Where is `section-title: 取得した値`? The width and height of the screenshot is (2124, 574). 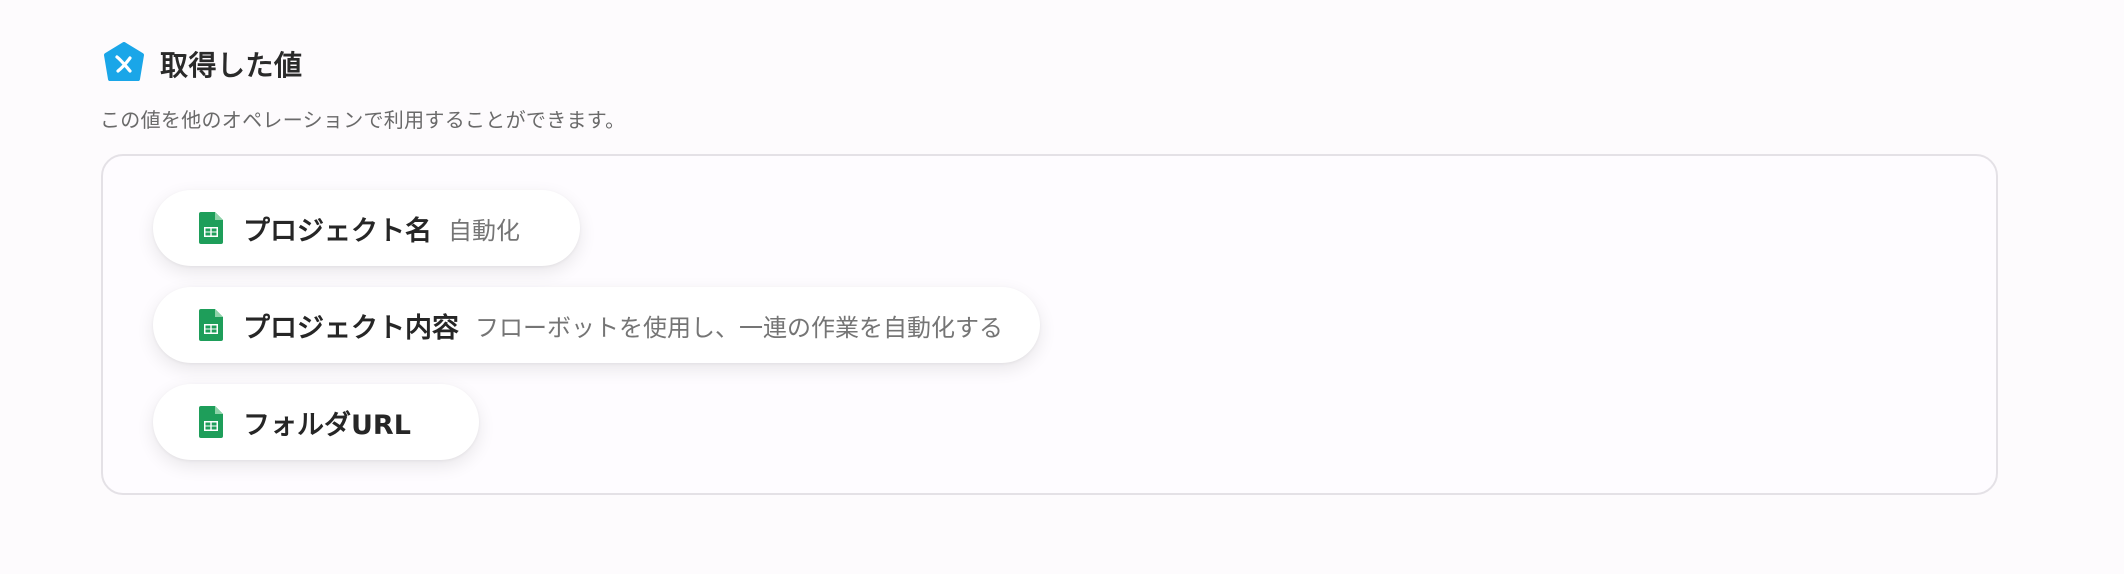
section-title: 取得した値 is located at coordinates (231, 65).